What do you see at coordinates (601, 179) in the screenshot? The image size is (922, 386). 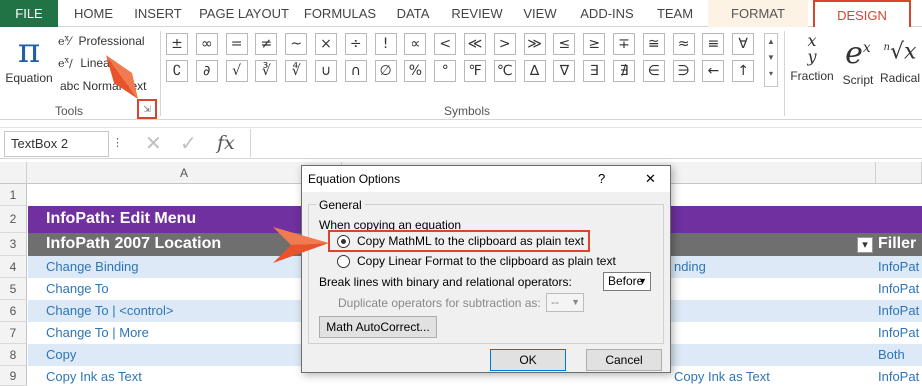 I see `help-button: ?` at bounding box center [601, 179].